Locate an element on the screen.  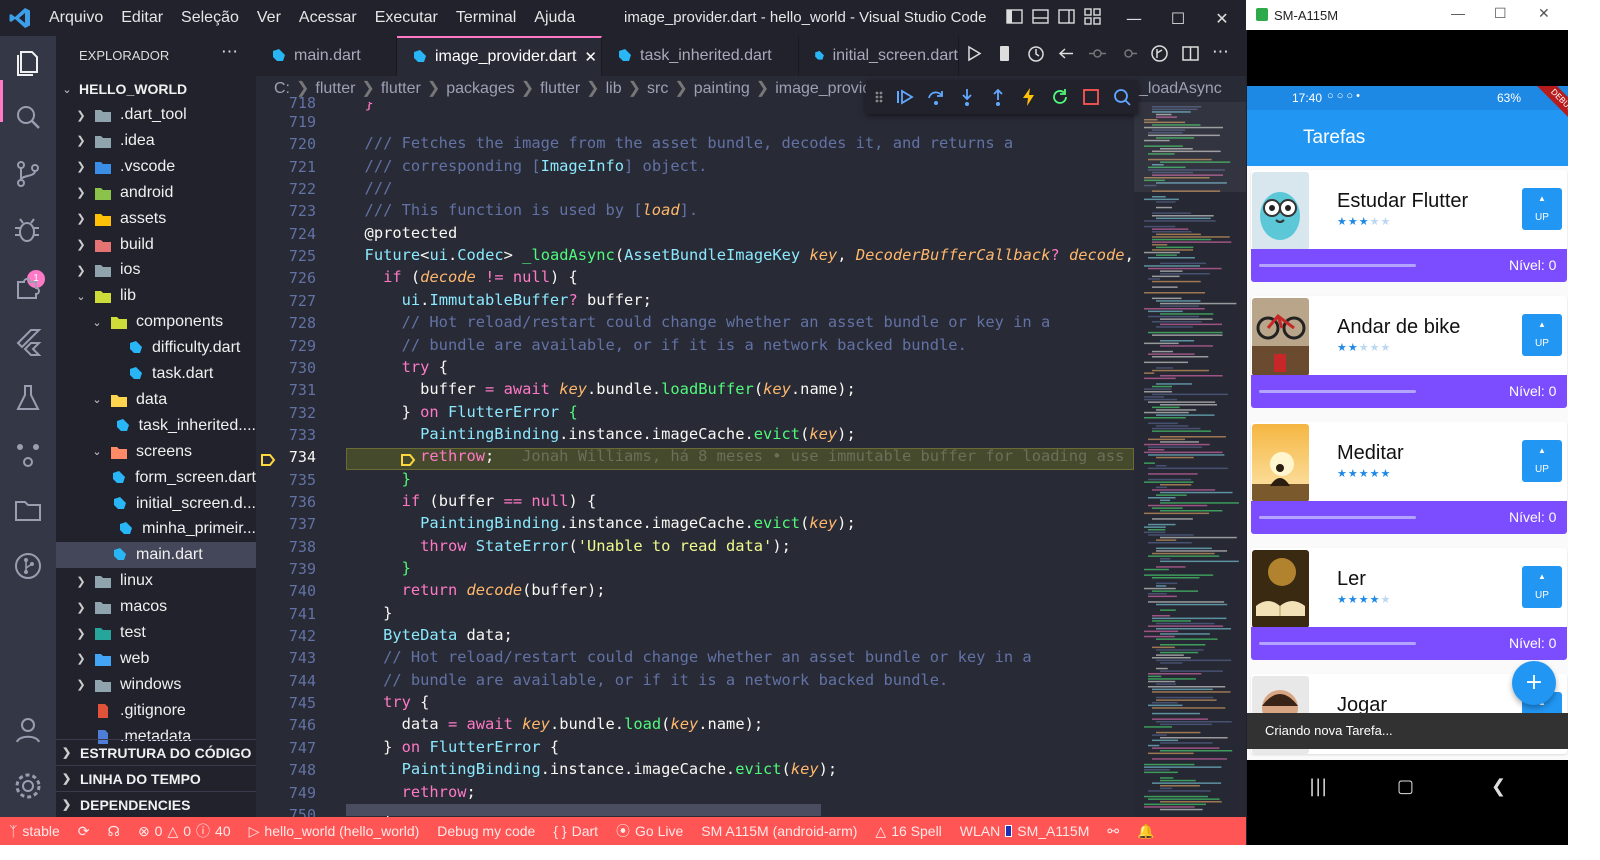
go-live-button: ⦿ Go Live is located at coordinates (649, 831).